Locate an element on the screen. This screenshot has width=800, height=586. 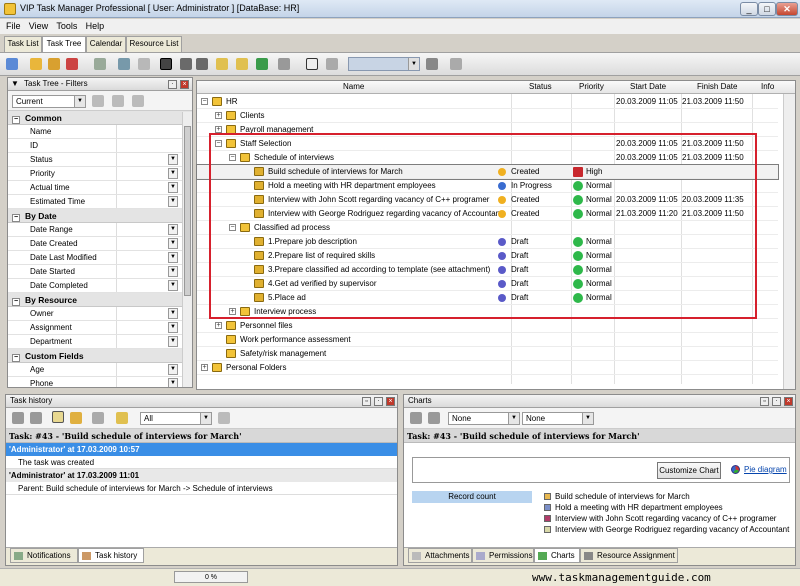
outdent-icon is located at coordinates (242, 64).